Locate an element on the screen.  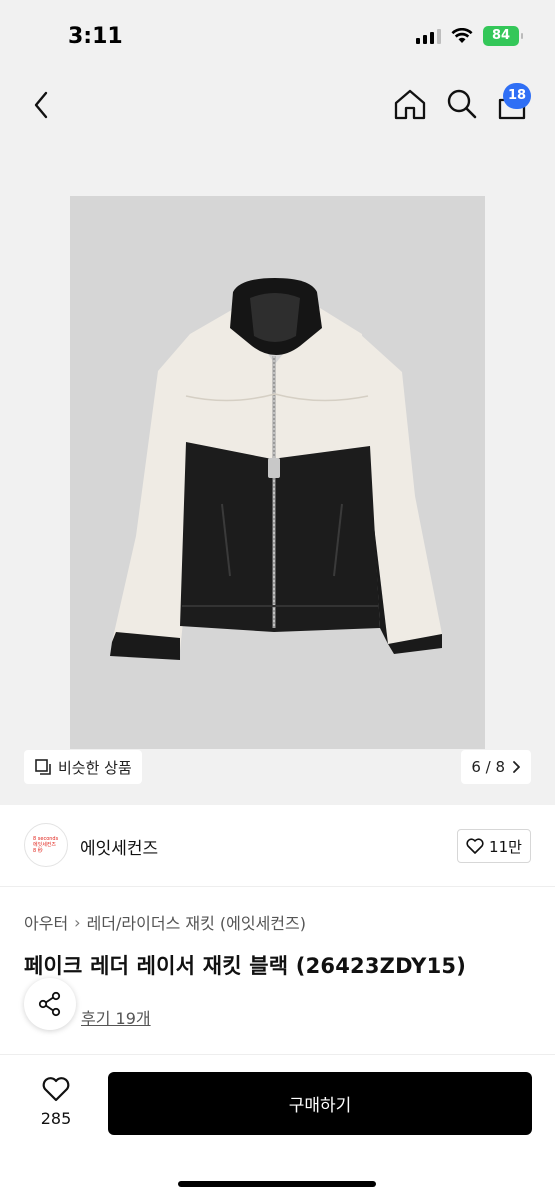
bottom-action-bar: 285 구매하기 is located at coordinates (277, 1127).